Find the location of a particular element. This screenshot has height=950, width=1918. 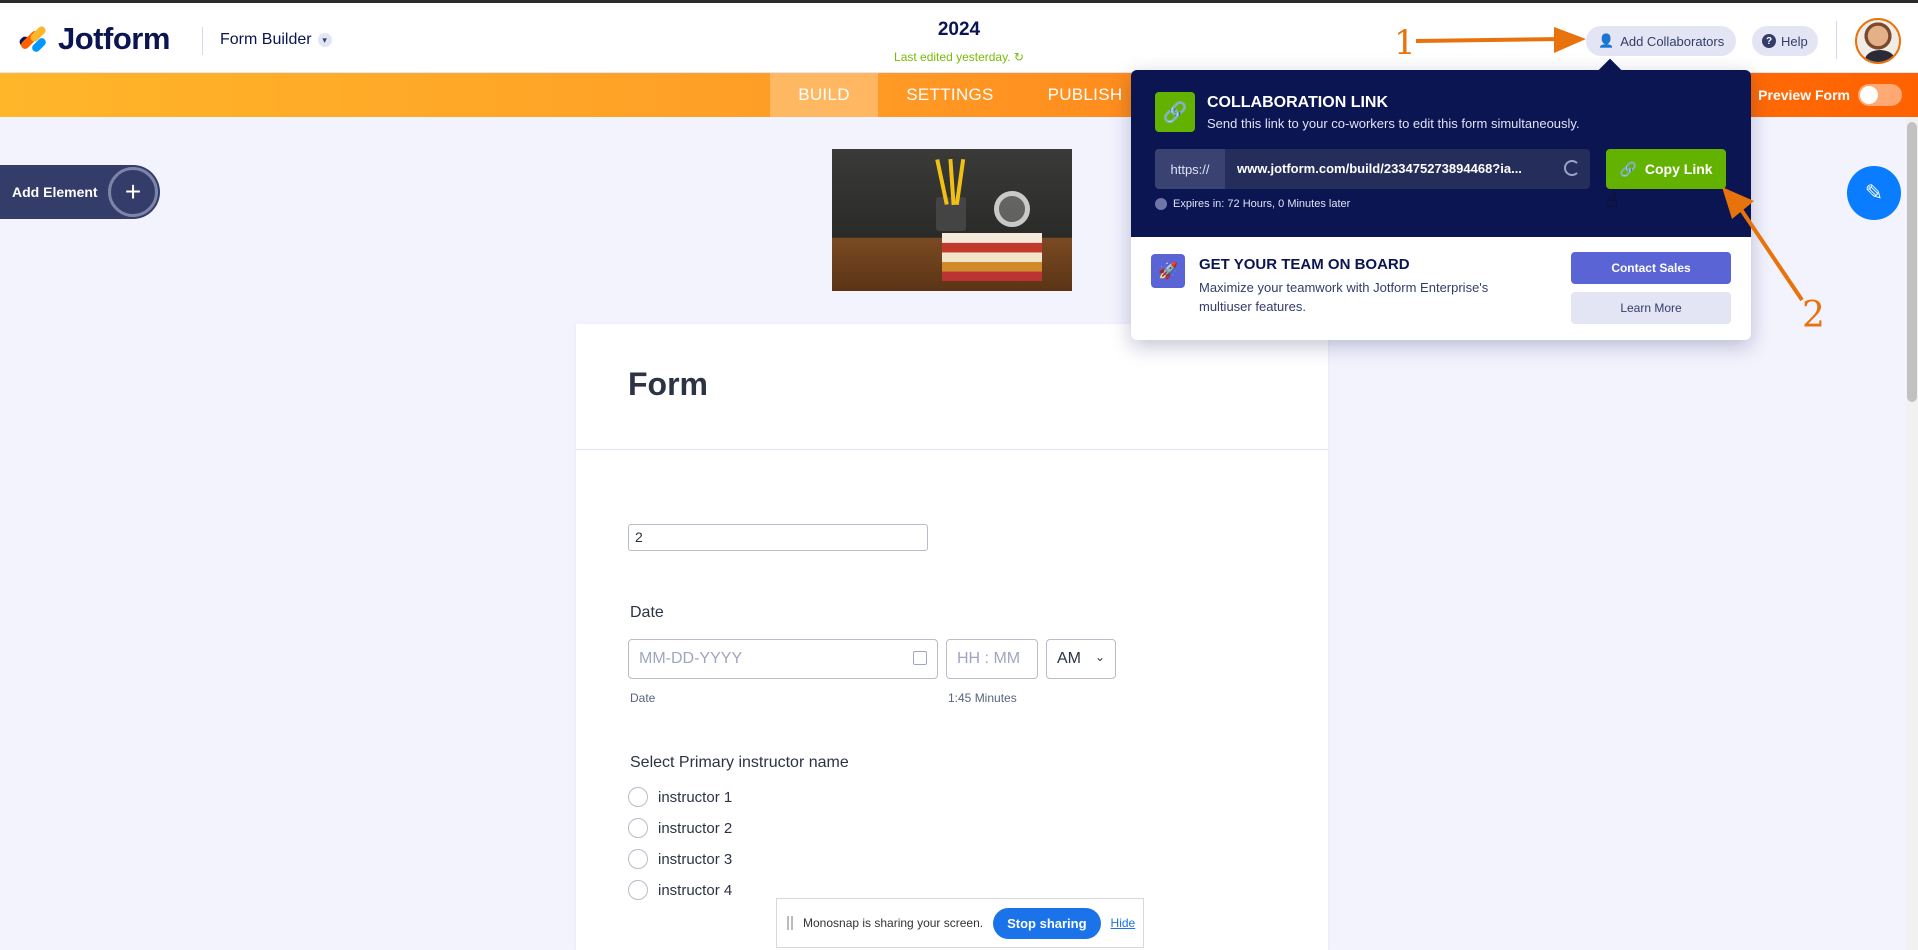

form-header-image is located at coordinates (952, 220).